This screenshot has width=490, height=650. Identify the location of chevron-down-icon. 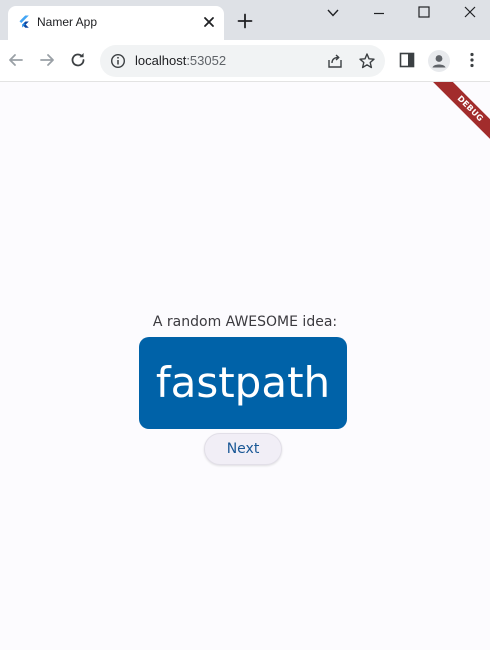
(333, 13).